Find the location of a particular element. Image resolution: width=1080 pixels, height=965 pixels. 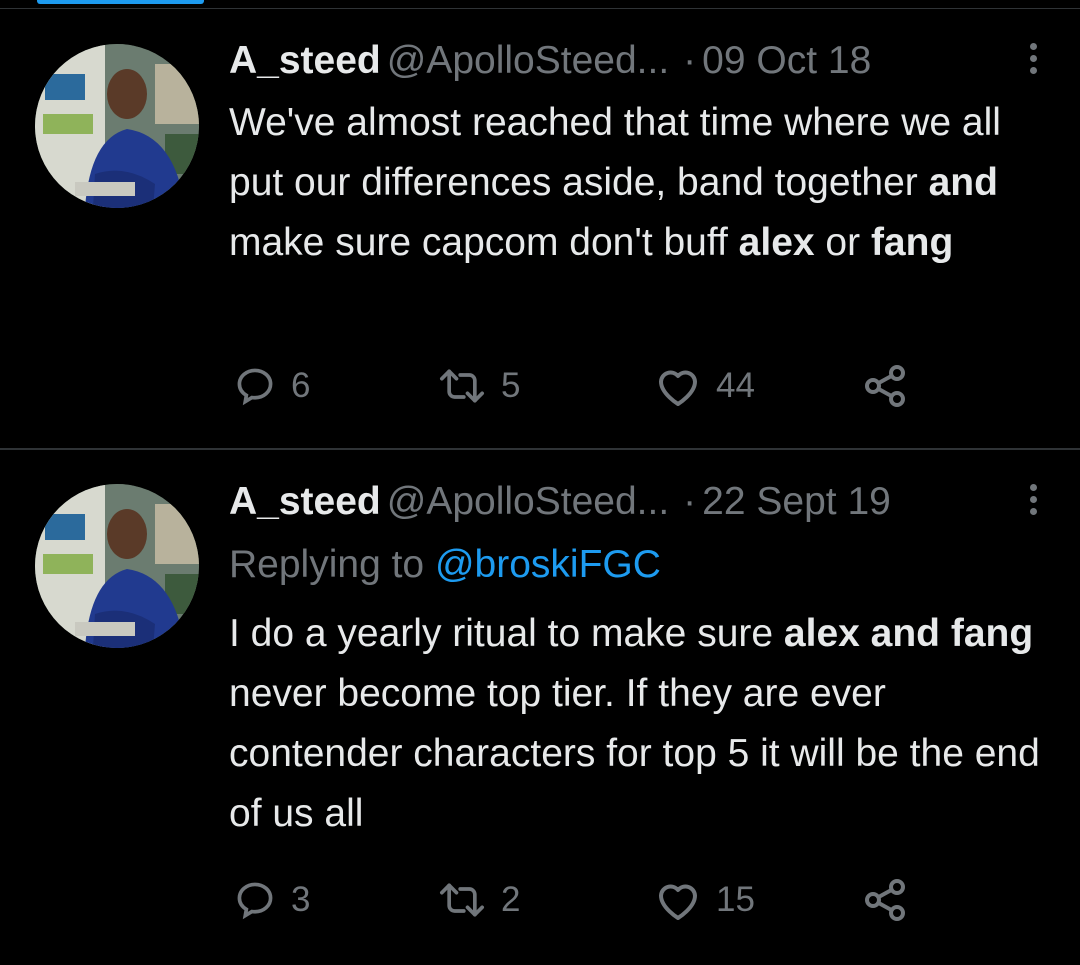

retweet-count: 2 is located at coordinates (511, 899).